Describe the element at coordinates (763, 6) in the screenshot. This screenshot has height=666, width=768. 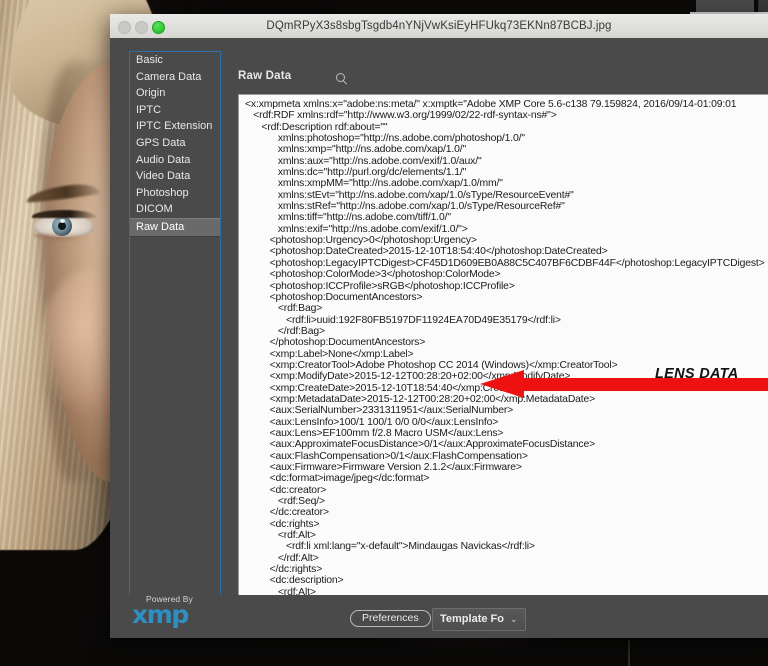
I see `background-window-fragment-corner` at that location.